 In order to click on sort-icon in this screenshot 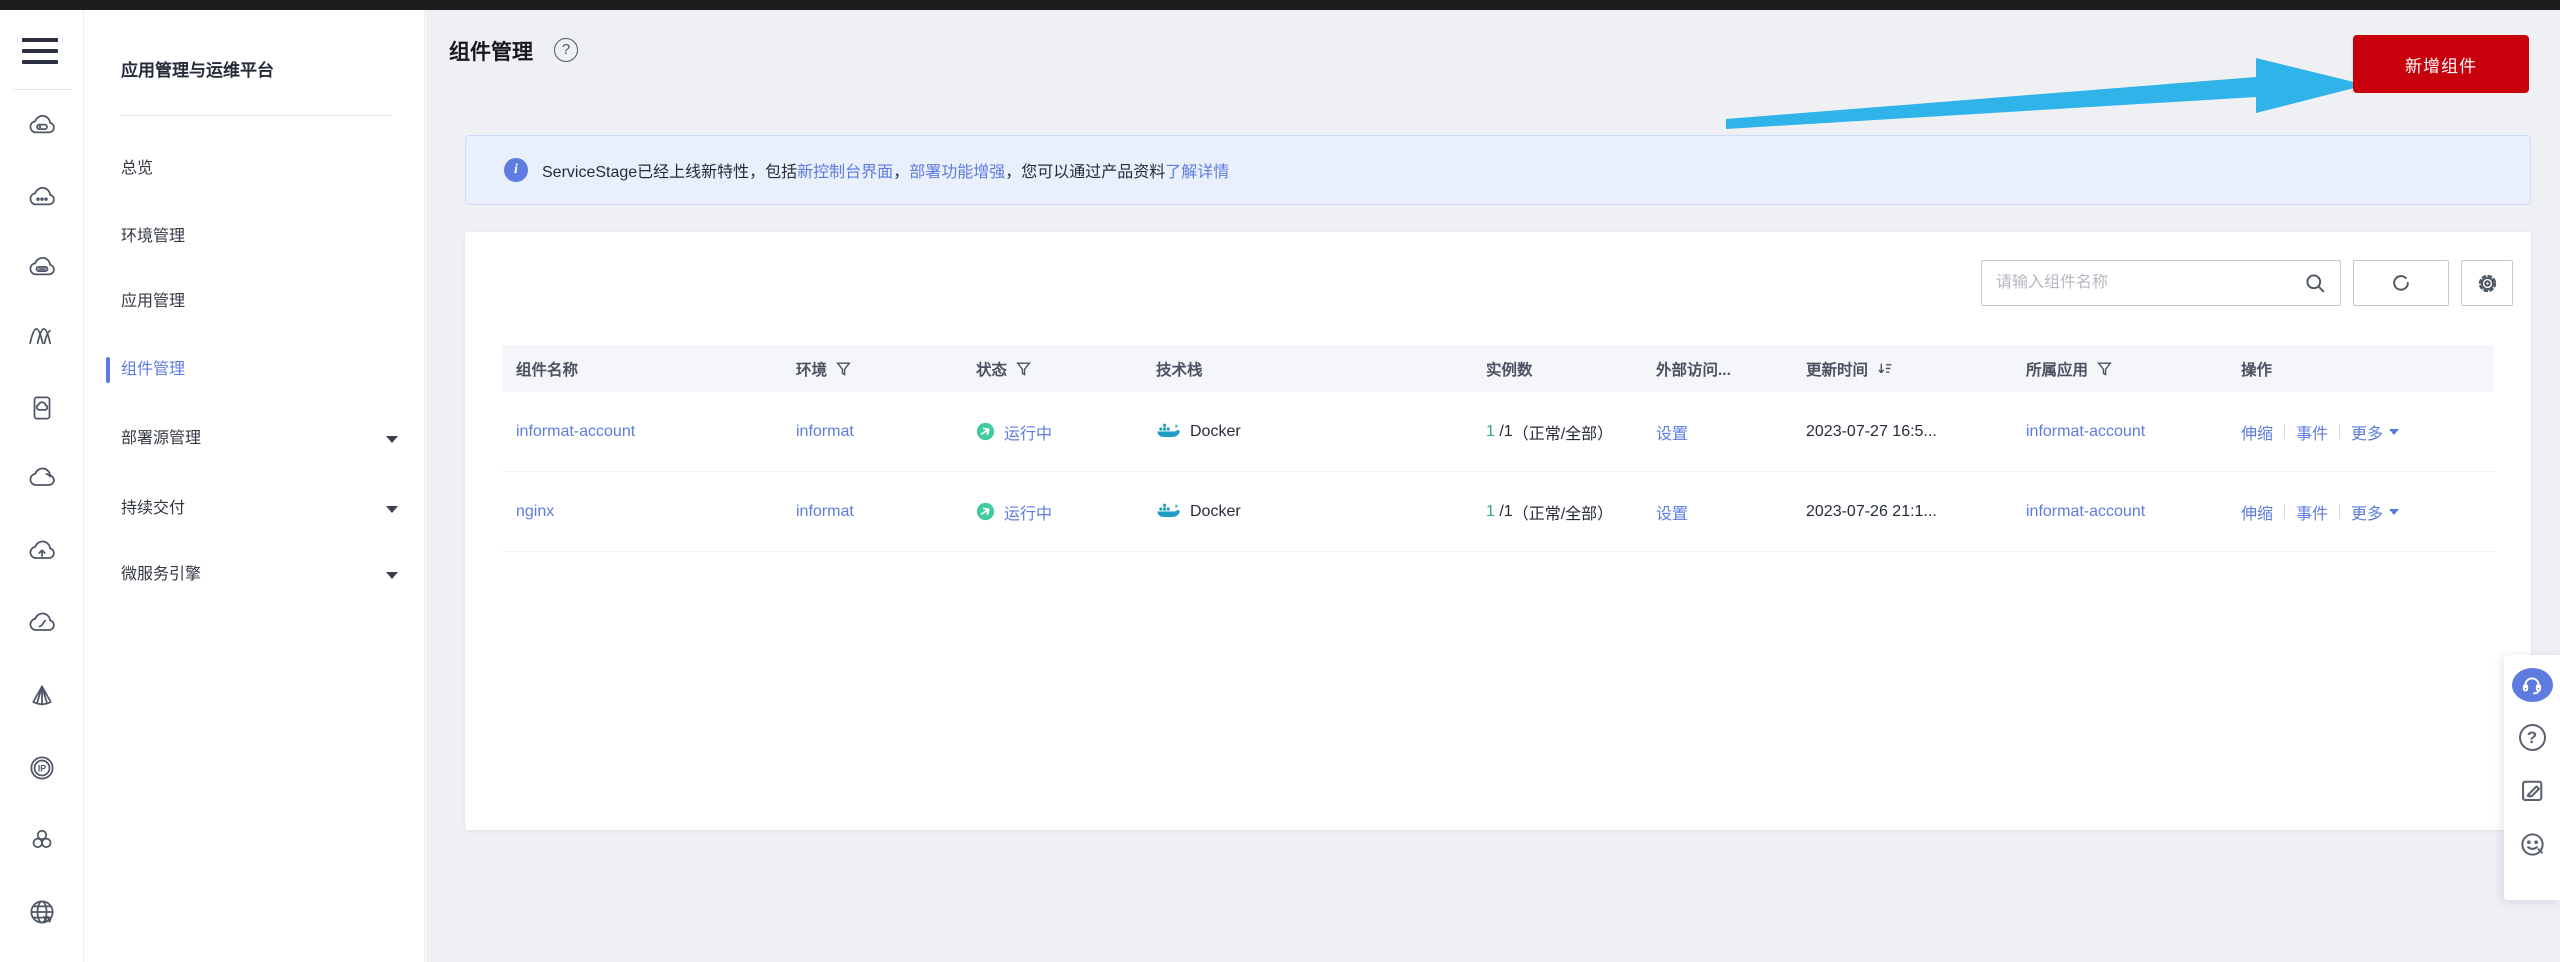, I will do `click(1884, 368)`.